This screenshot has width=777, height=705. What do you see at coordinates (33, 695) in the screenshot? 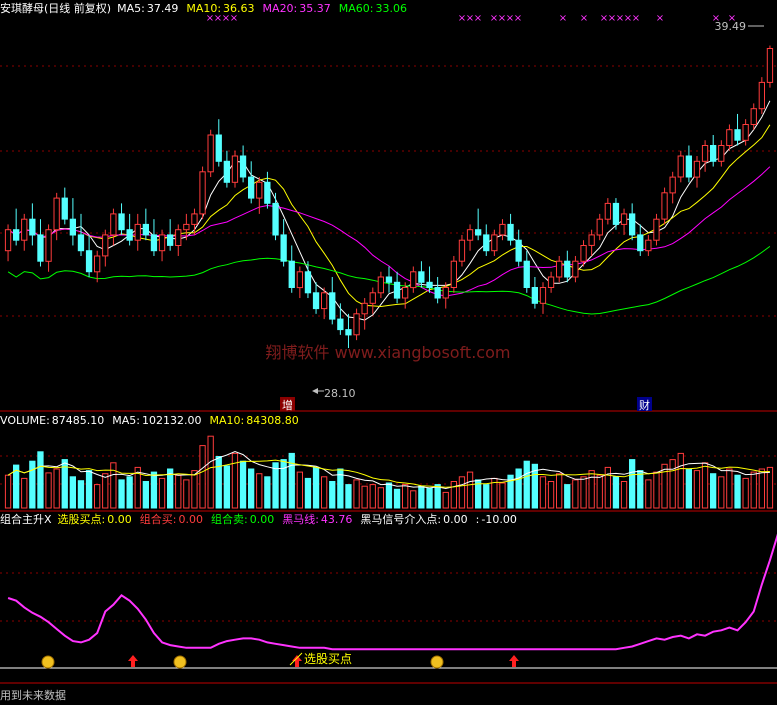
I see `footer-note: 用到未来数据` at bounding box center [33, 695].